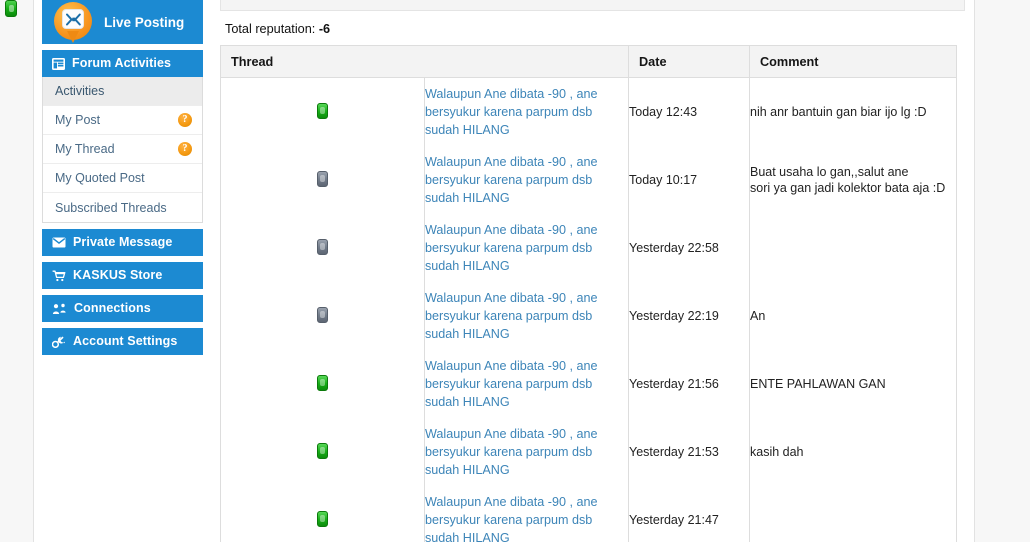  Describe the element at coordinates (59, 309) in the screenshot. I see `connections-icon` at that location.